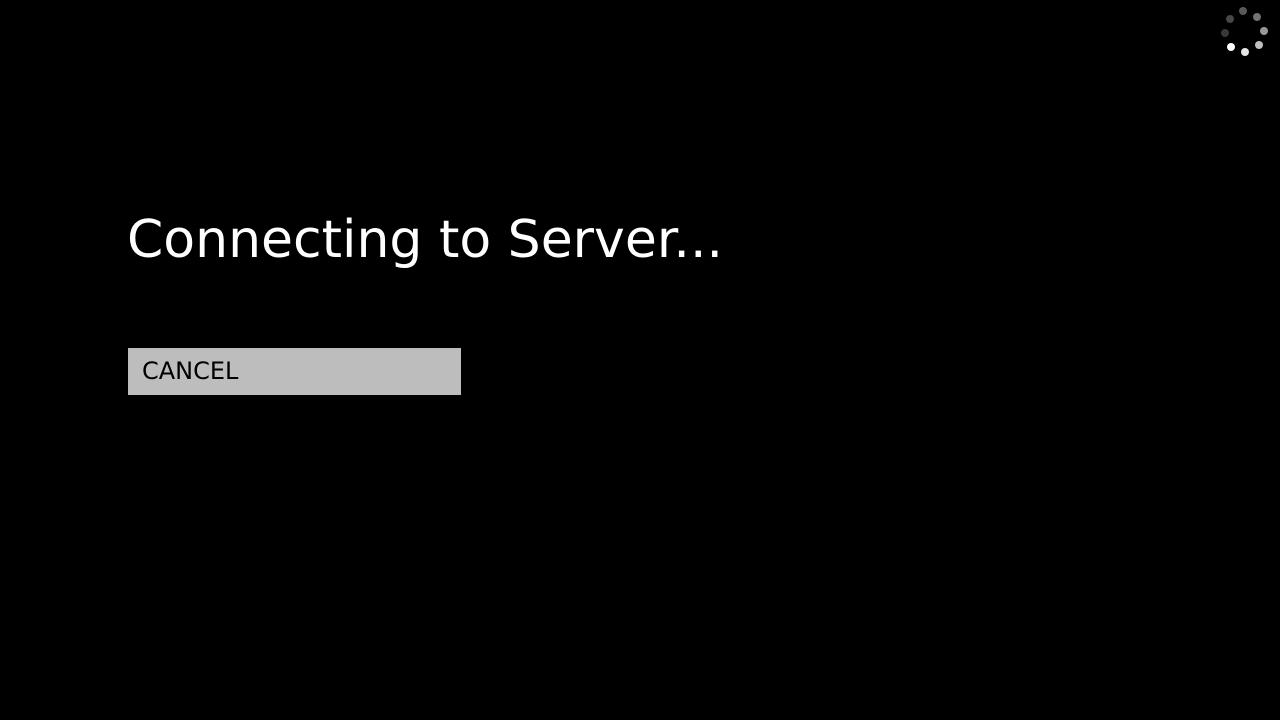 This screenshot has width=1280, height=720. Describe the element at coordinates (1246, 34) in the screenshot. I see `loading-spinner-icon` at that location.